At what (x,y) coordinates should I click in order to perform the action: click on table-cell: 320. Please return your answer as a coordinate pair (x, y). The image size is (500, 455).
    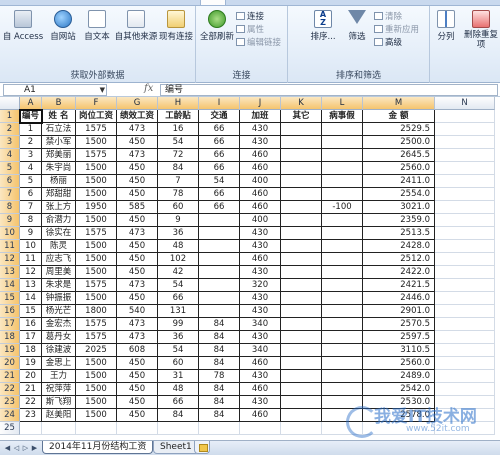
    Looking at the image, I should click on (260, 285).